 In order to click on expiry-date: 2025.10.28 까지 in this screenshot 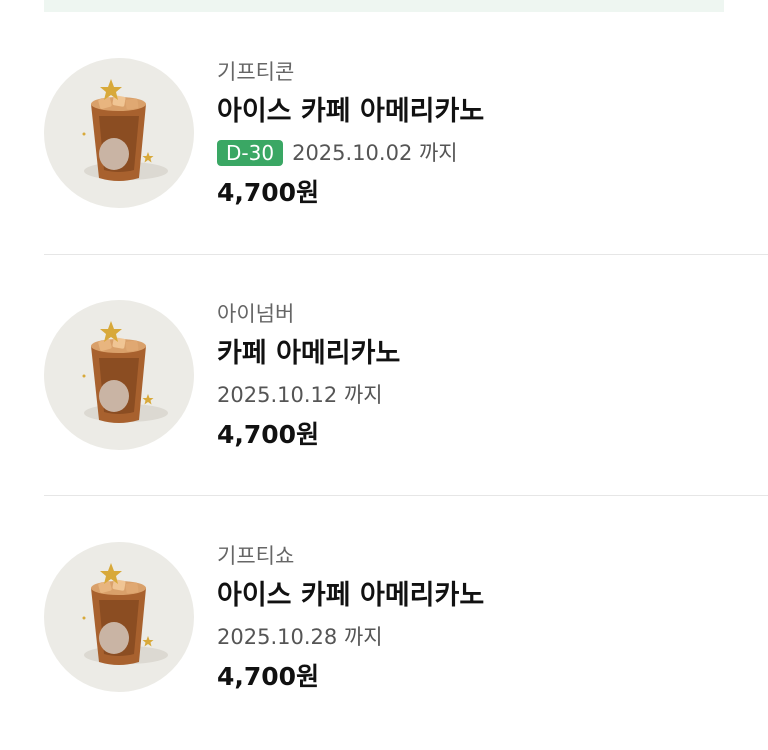, I will do `click(300, 637)`.